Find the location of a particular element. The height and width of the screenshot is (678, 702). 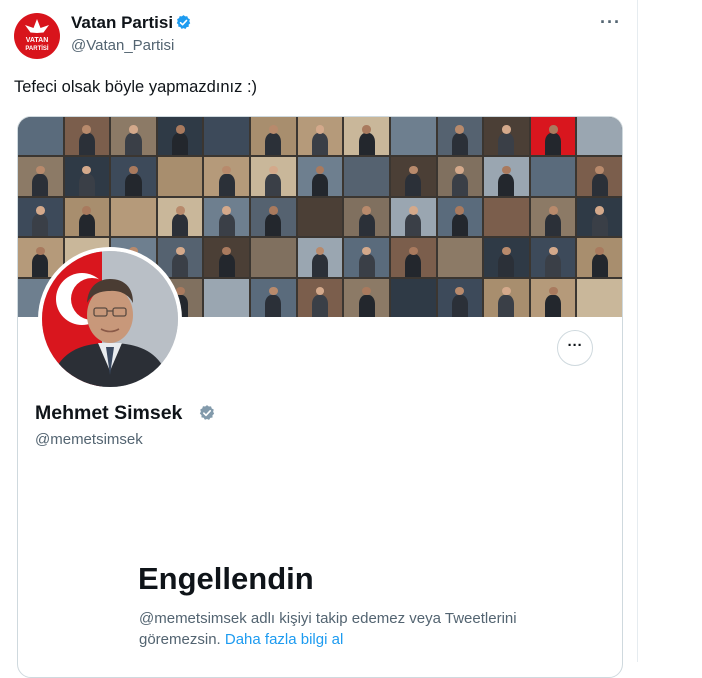

profile-avatar is located at coordinates (110, 319).